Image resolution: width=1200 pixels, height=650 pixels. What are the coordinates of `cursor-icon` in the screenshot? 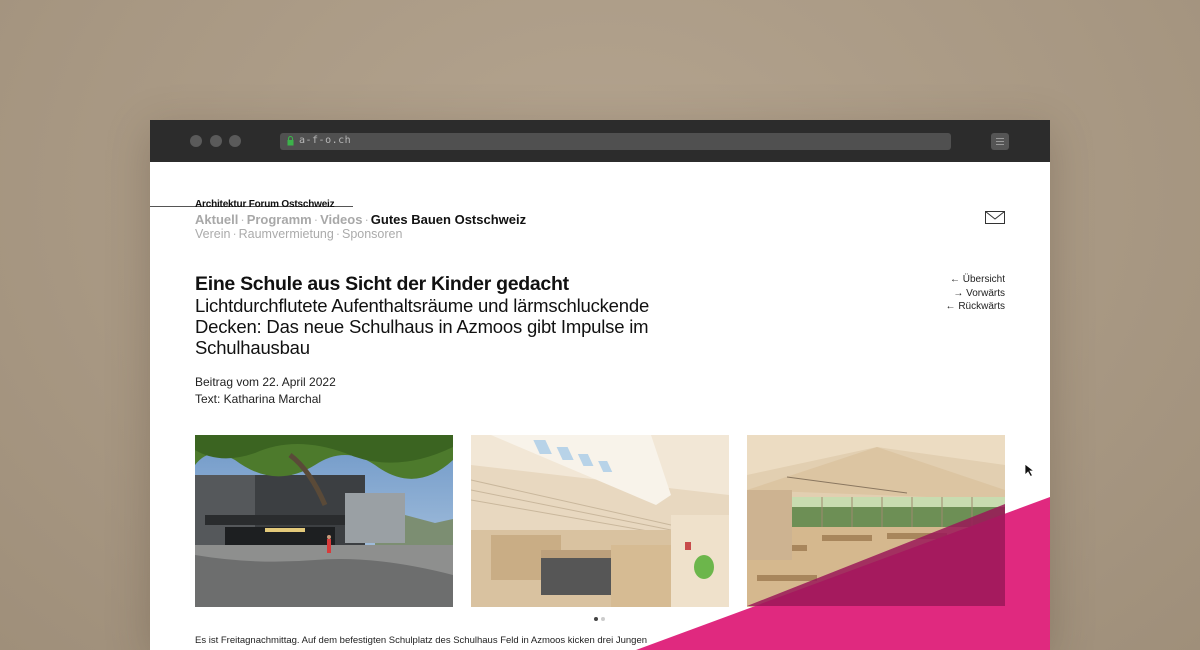 It's located at (1030, 470).